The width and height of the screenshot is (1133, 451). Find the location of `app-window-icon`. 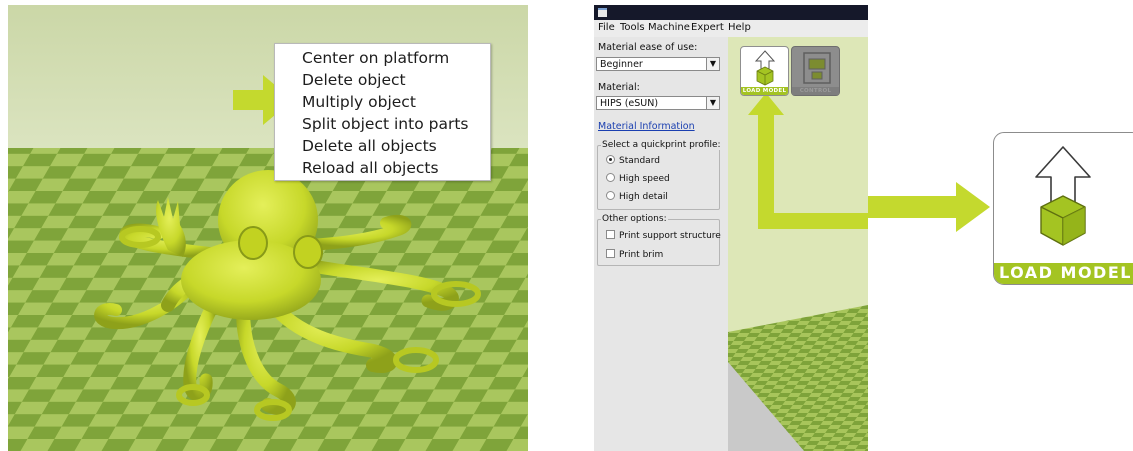

app-window-icon is located at coordinates (602, 12).